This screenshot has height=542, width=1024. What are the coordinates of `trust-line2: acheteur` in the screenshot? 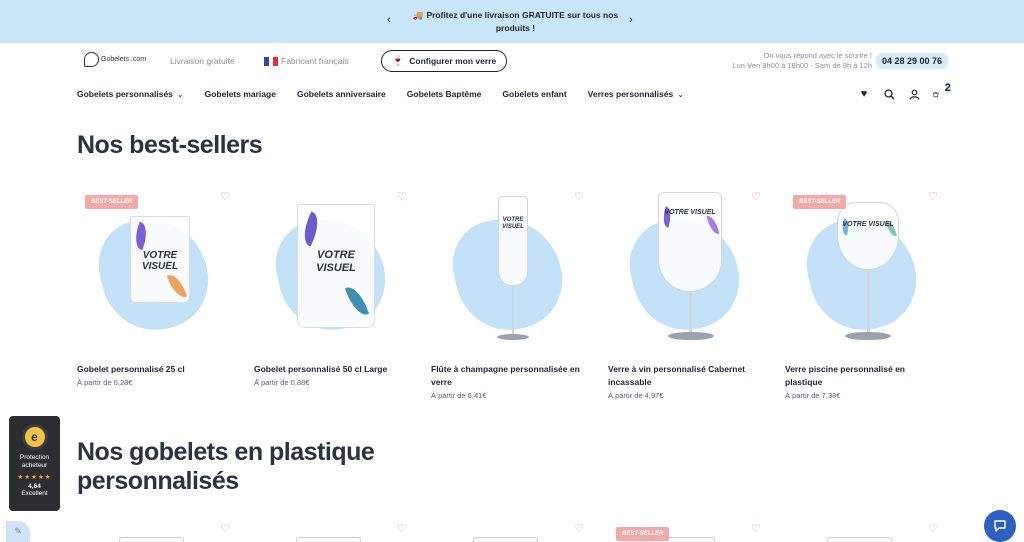 It's located at (34, 465).